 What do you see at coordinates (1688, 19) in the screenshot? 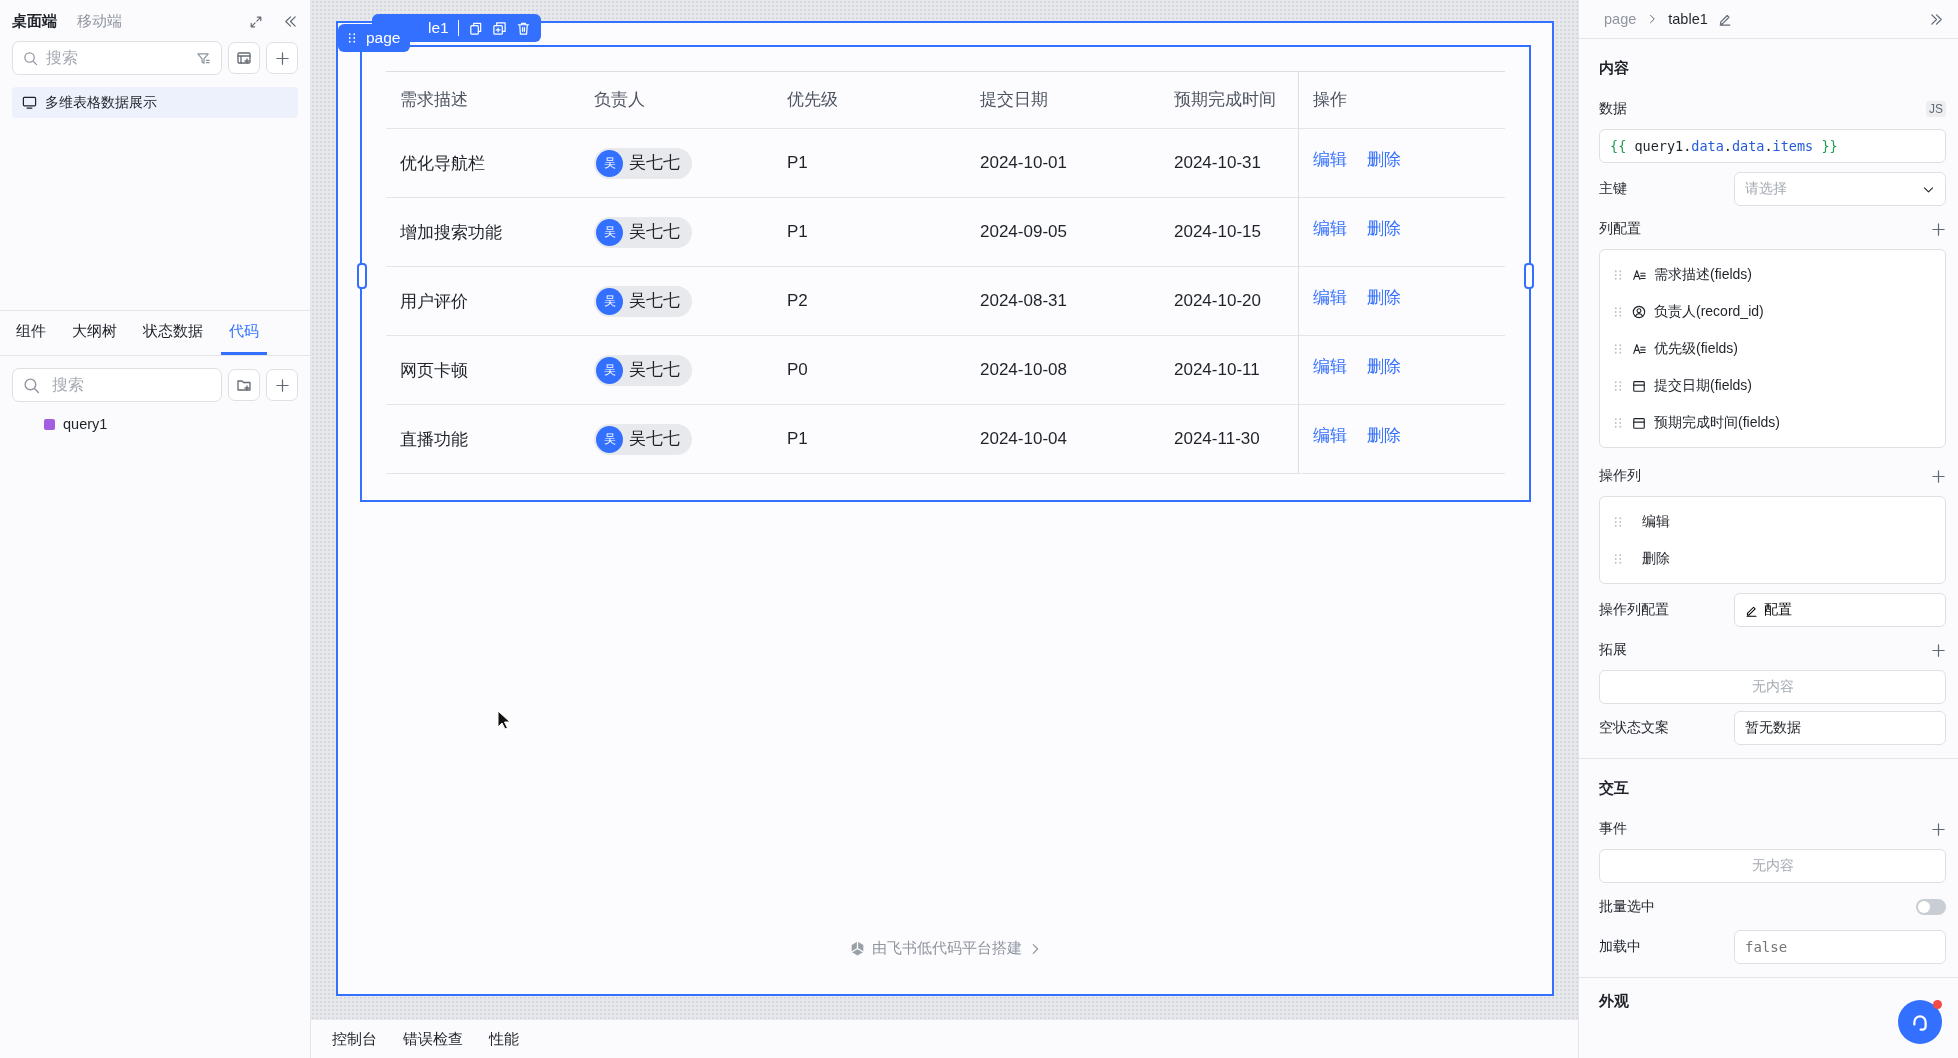
I see `breadcrumb-current: table1` at bounding box center [1688, 19].